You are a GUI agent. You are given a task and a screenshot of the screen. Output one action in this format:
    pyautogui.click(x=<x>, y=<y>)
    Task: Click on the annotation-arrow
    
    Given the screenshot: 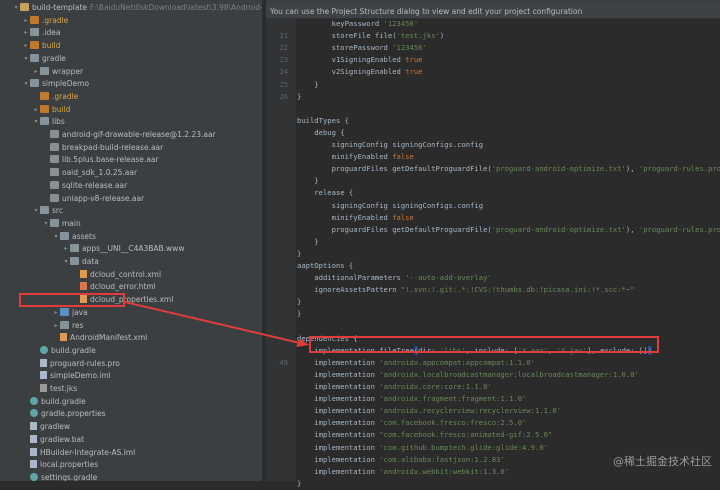 What is the action you would take?
    pyautogui.click(x=216, y=324)
    